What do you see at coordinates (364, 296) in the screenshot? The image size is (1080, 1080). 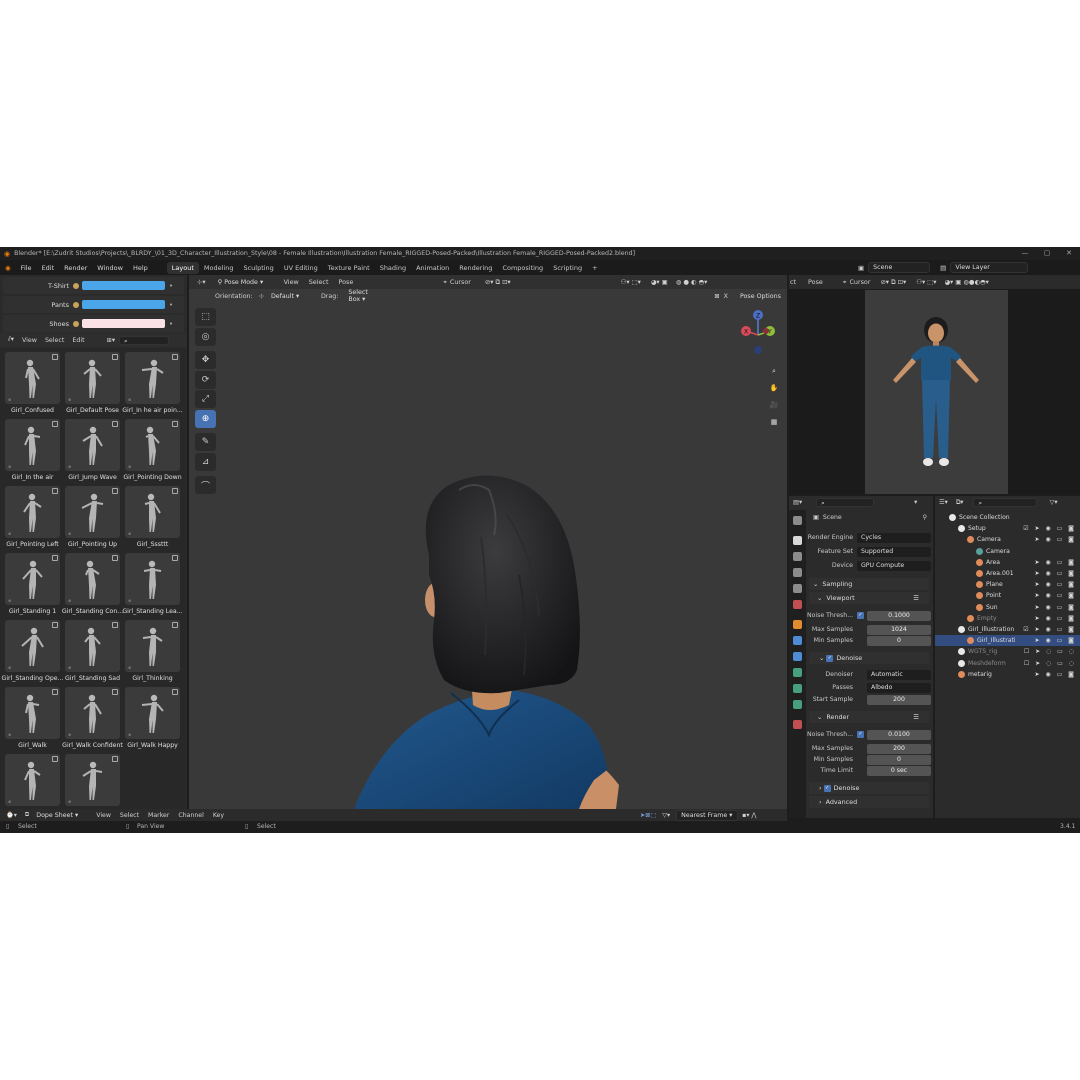 I see `drag-selector: Select Box ▾` at bounding box center [364, 296].